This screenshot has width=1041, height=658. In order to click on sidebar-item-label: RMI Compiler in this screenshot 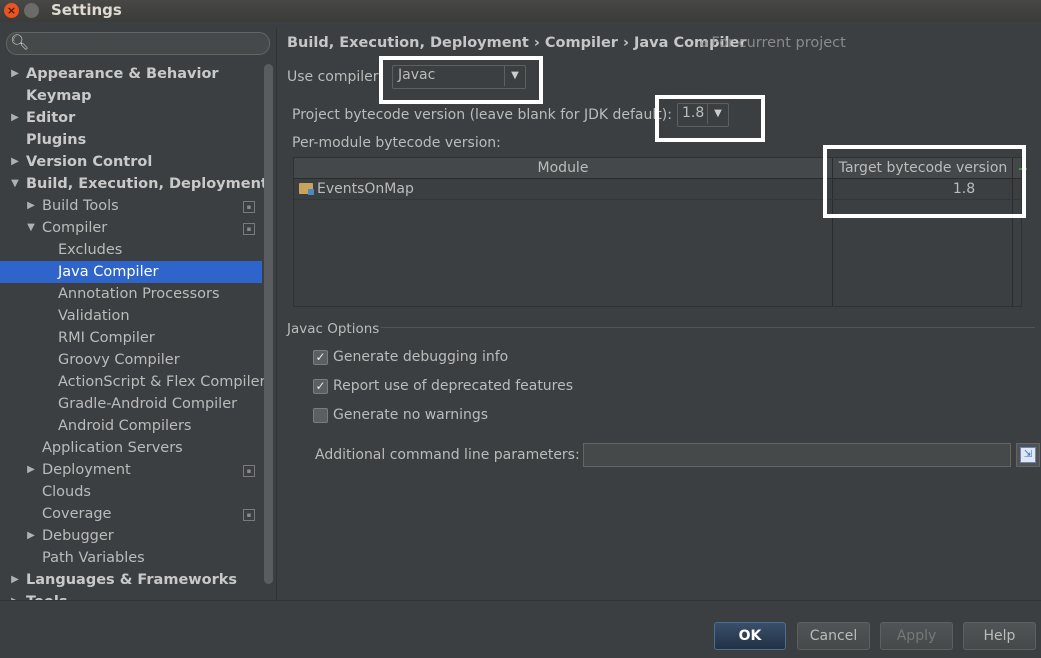, I will do `click(106, 338)`.